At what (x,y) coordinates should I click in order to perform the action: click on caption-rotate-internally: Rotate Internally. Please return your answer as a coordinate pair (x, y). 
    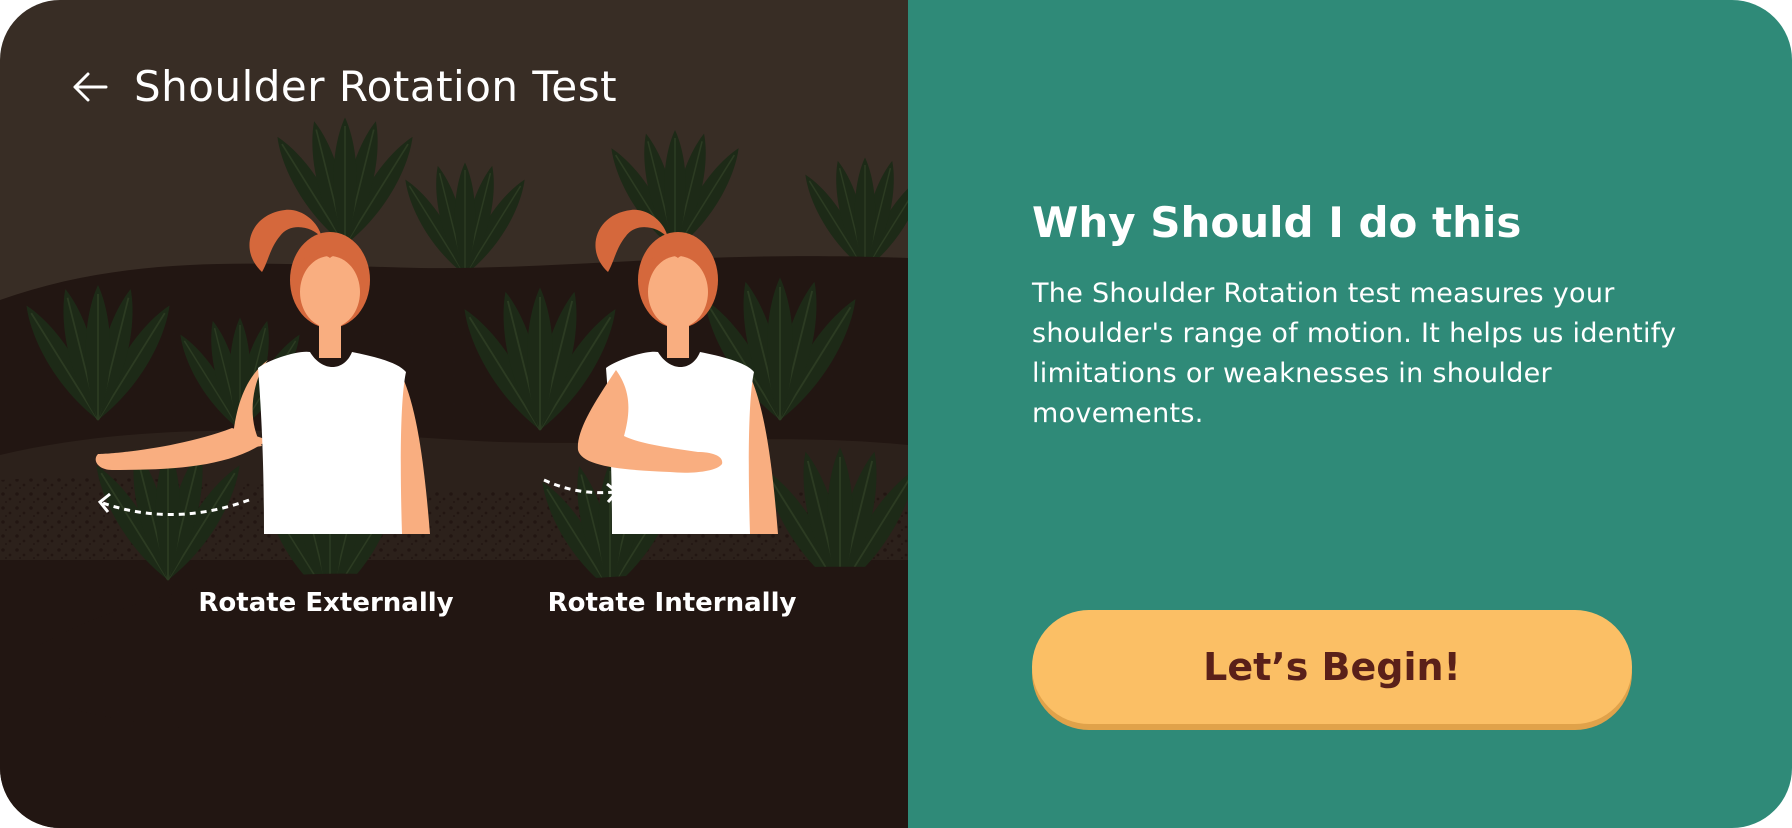
    Looking at the image, I should click on (672, 603).